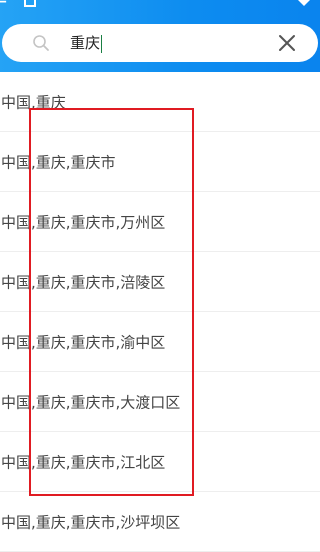 This screenshot has width=320, height=552. Describe the element at coordinates (304, 3) in the screenshot. I see `signal-icon` at that location.